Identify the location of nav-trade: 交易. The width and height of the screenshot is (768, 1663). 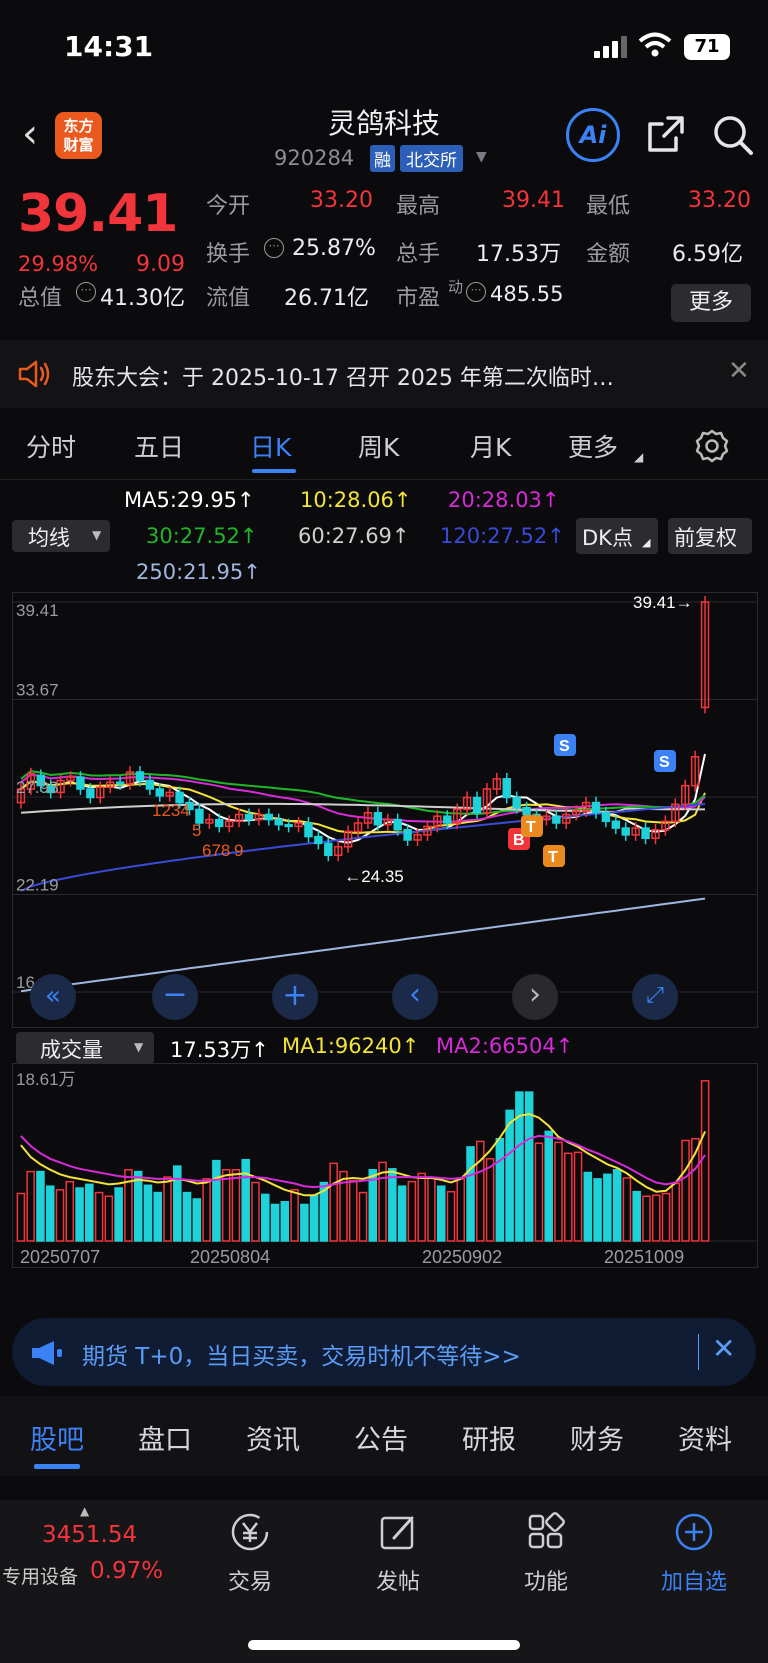
(250, 1553).